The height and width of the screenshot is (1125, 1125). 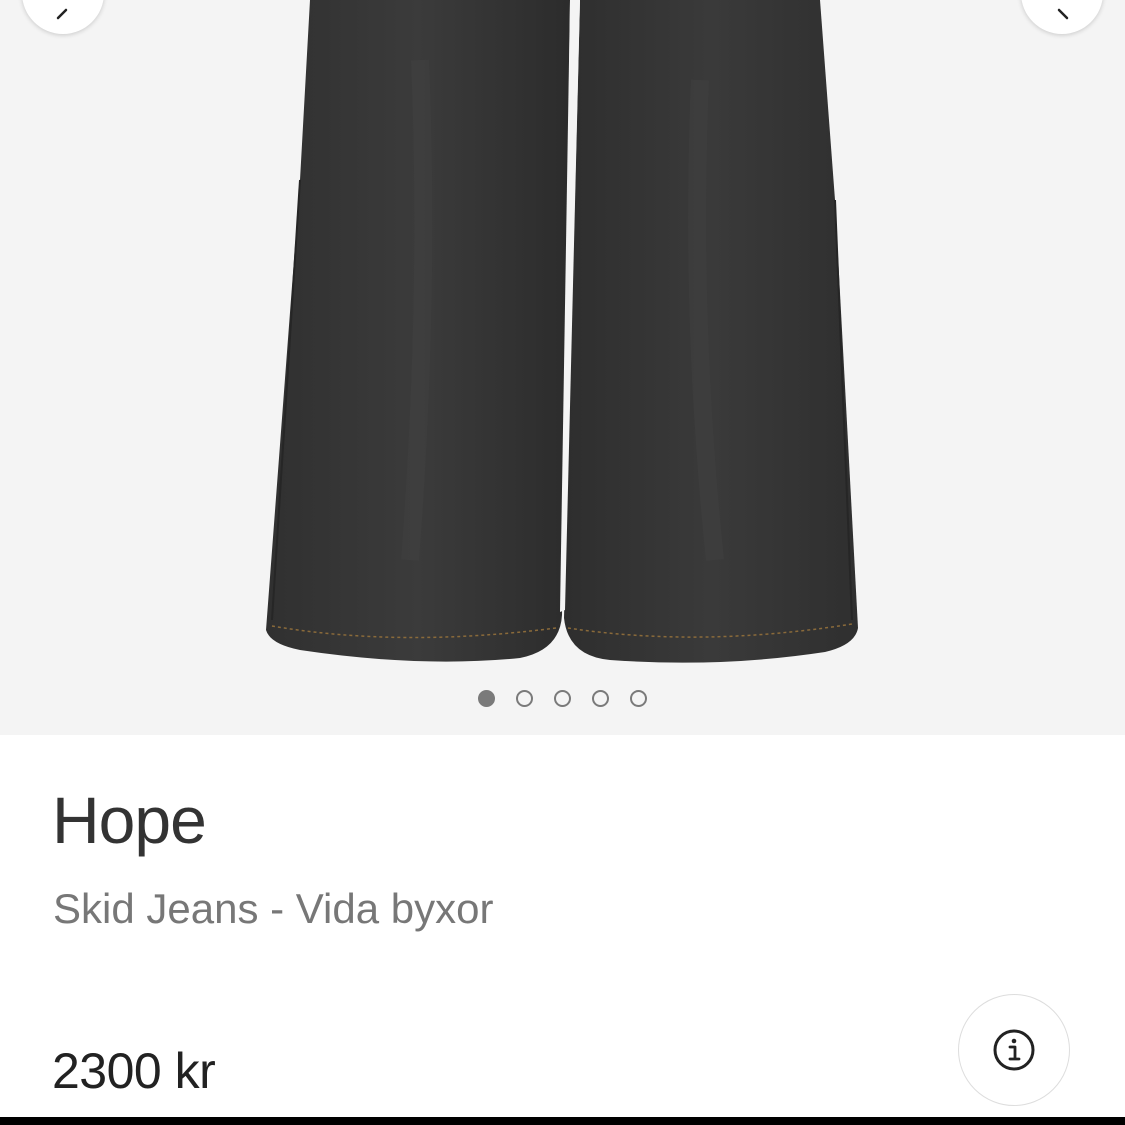 I want to click on product-price: 2300 kr, so click(x=134, y=1071).